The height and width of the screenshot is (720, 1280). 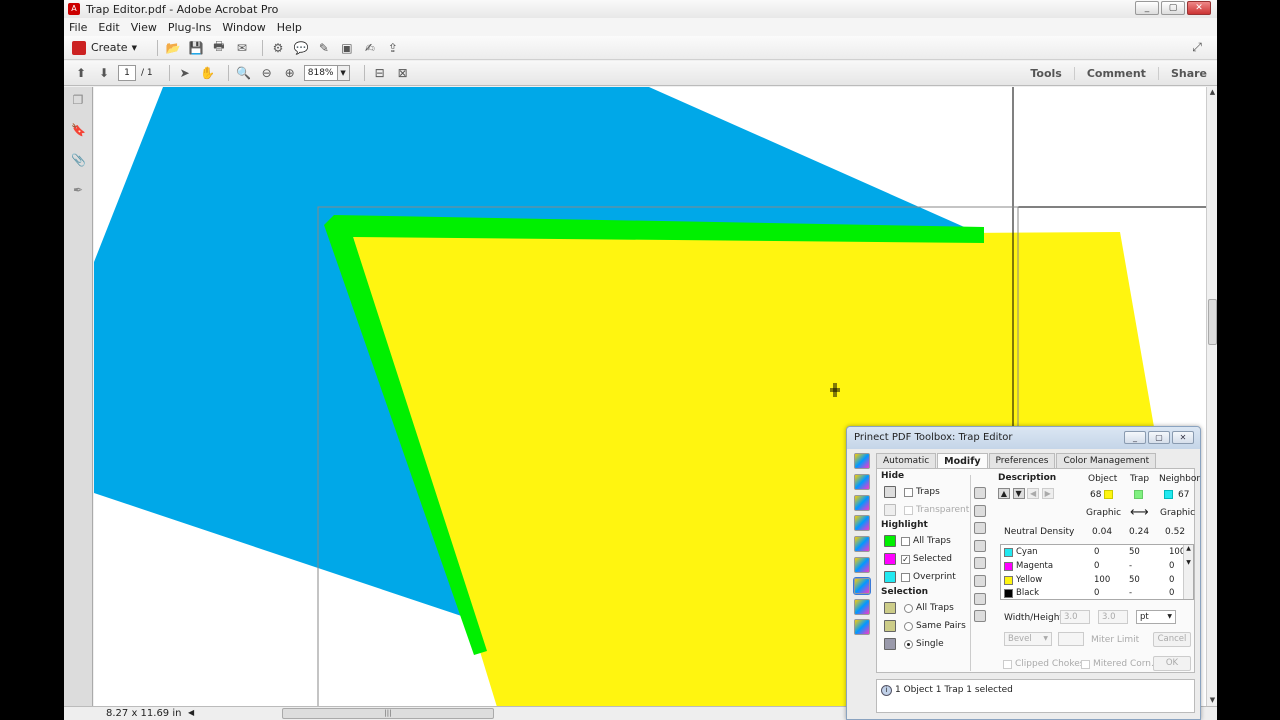 What do you see at coordinates (244, 73) in the screenshot?
I see `marquee-zoom-icon: 🔍` at bounding box center [244, 73].